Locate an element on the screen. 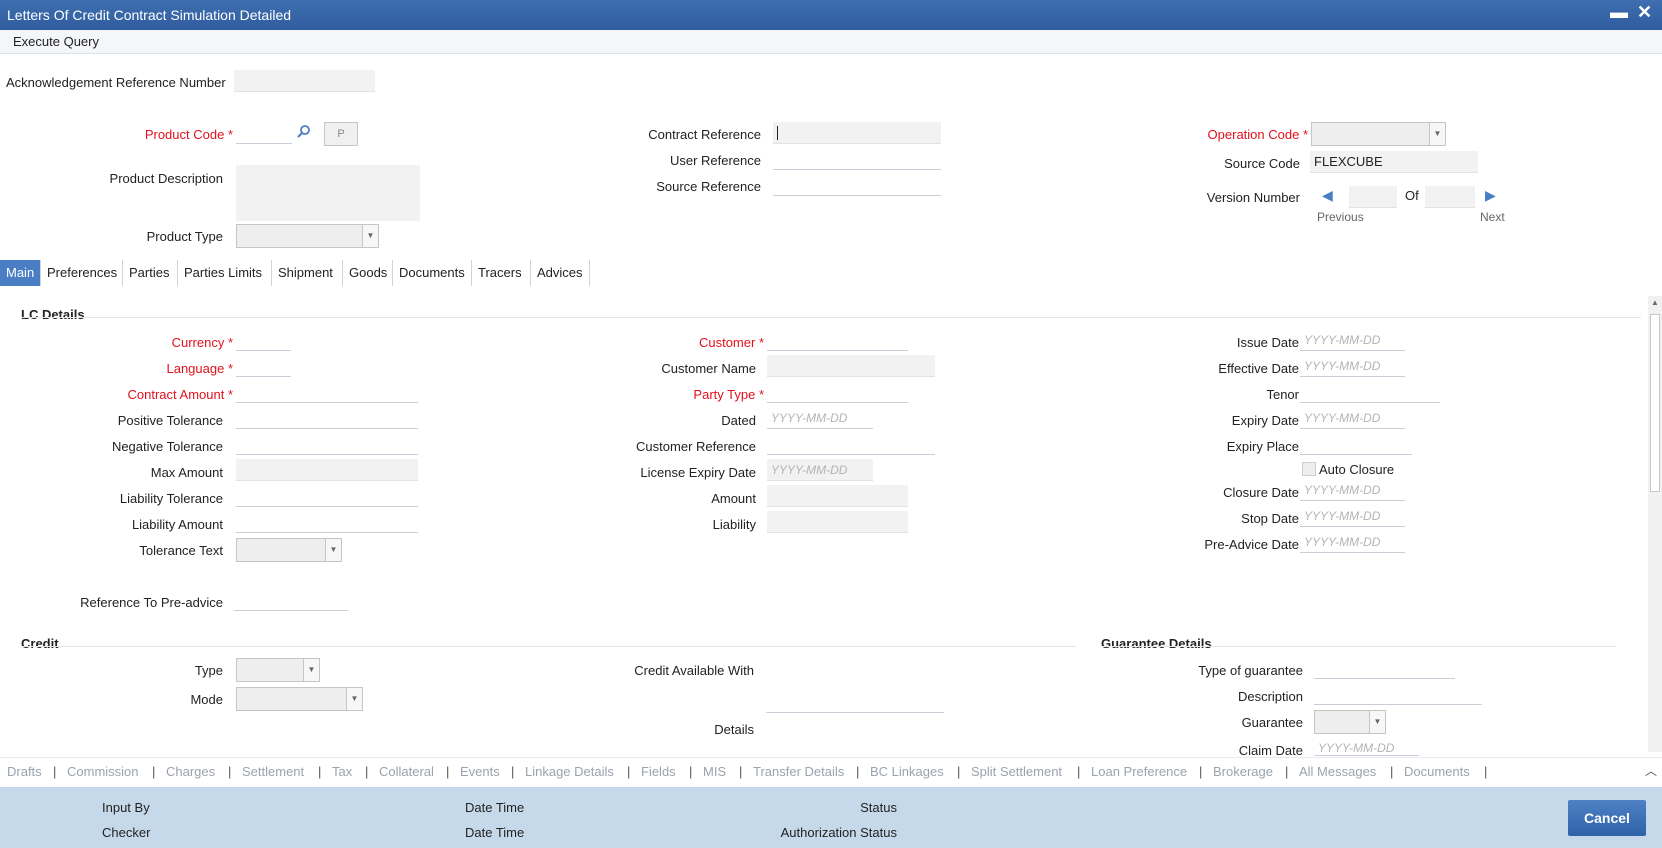 The width and height of the screenshot is (1662, 848). liability-tolerance-input is located at coordinates (327, 496).